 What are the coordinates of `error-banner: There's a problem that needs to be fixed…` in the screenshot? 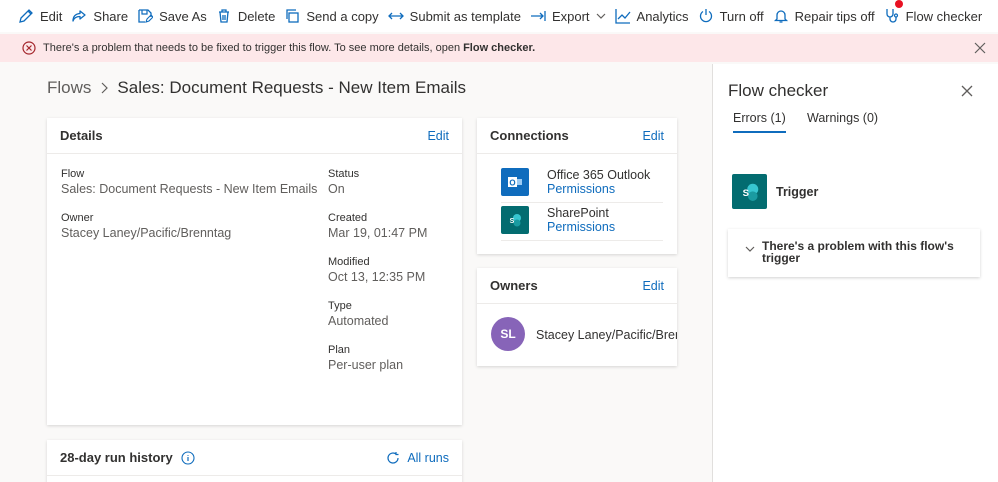 It's located at (499, 48).